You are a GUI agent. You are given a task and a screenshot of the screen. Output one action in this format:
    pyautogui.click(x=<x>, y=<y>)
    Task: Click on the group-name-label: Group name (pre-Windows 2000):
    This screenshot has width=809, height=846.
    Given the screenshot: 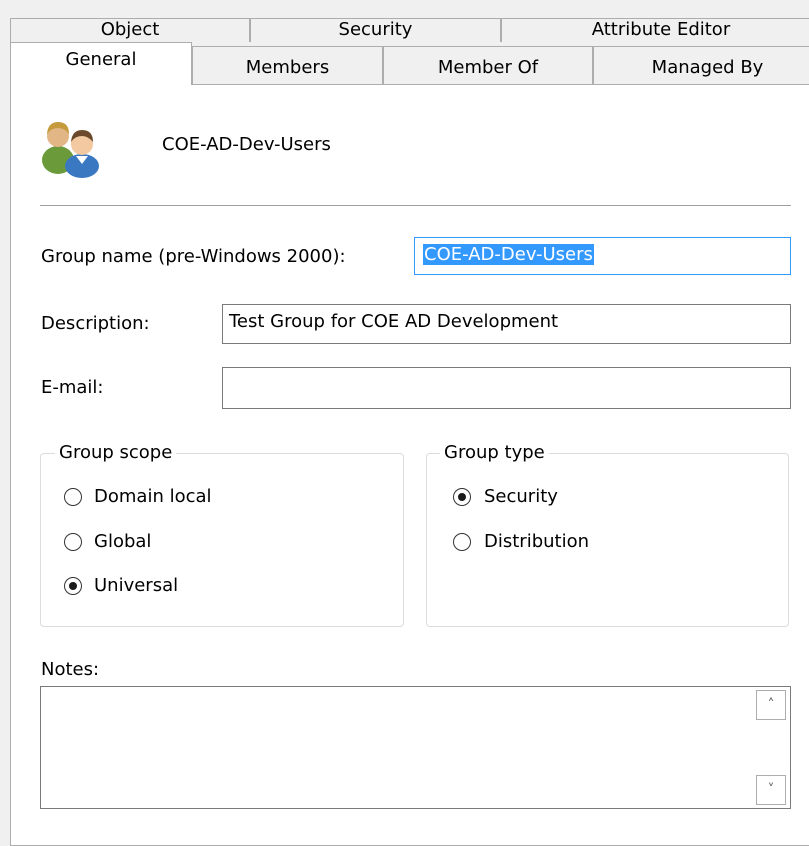 What is the action you would take?
    pyautogui.click(x=193, y=256)
    